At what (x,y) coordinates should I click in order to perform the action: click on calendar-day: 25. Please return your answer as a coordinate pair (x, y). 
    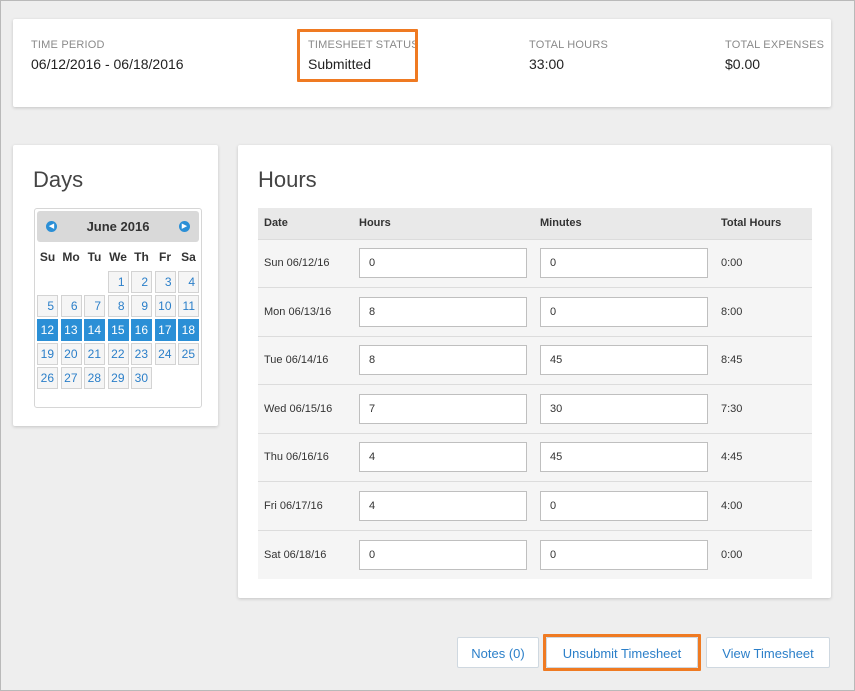
    Looking at the image, I should click on (188, 354).